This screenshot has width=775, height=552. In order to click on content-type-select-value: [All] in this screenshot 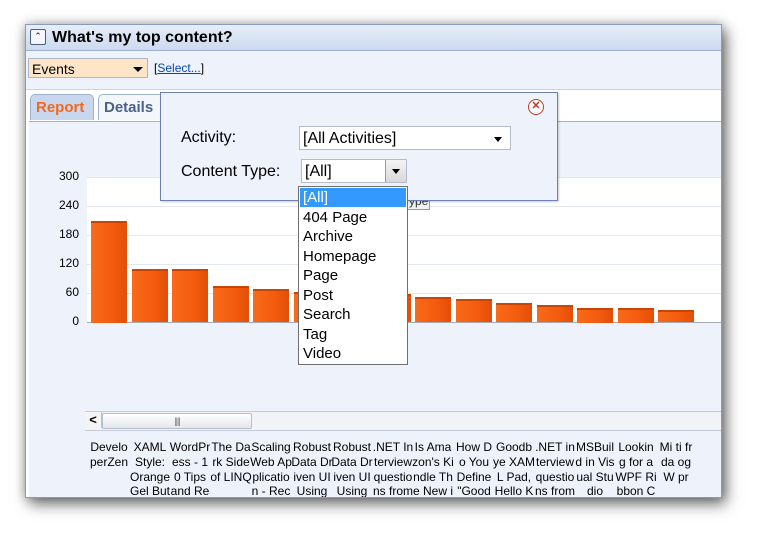, I will do `click(318, 171)`.